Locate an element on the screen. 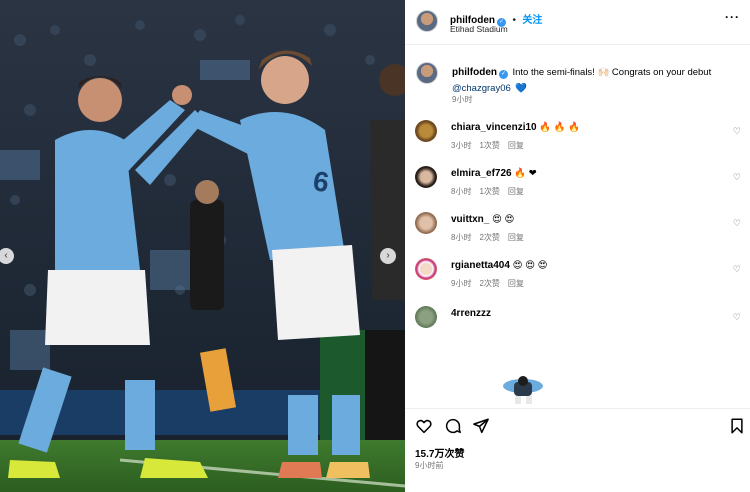 The image size is (750, 492). heart-icon is located at coordinates (424, 426).